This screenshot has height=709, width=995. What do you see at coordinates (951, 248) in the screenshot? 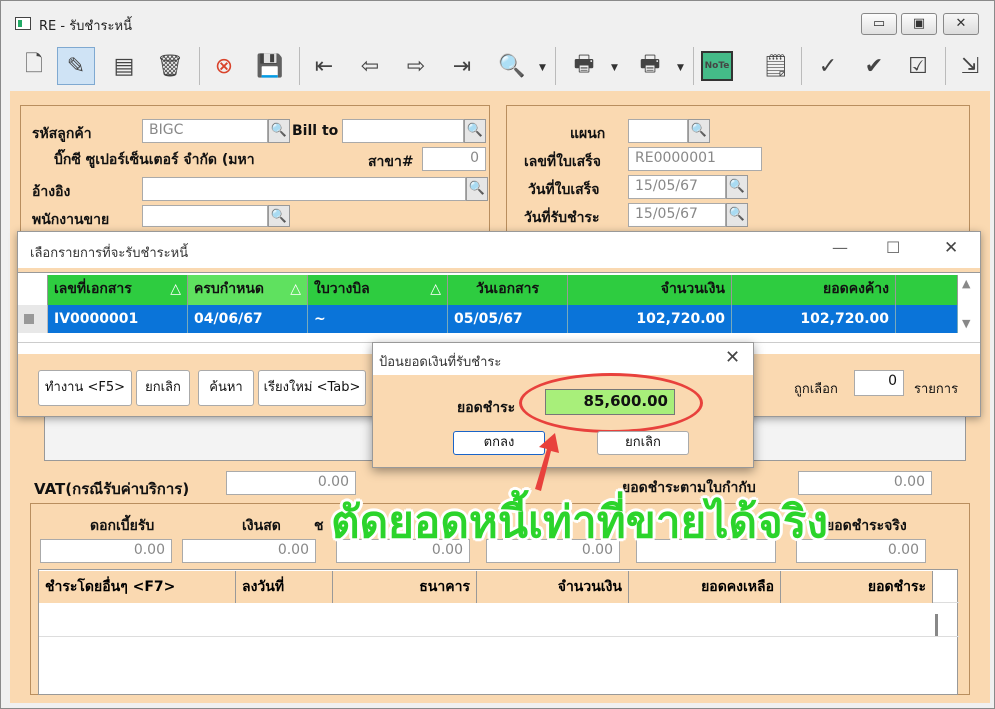
I see `dialog-close-icon: ✕` at bounding box center [951, 248].